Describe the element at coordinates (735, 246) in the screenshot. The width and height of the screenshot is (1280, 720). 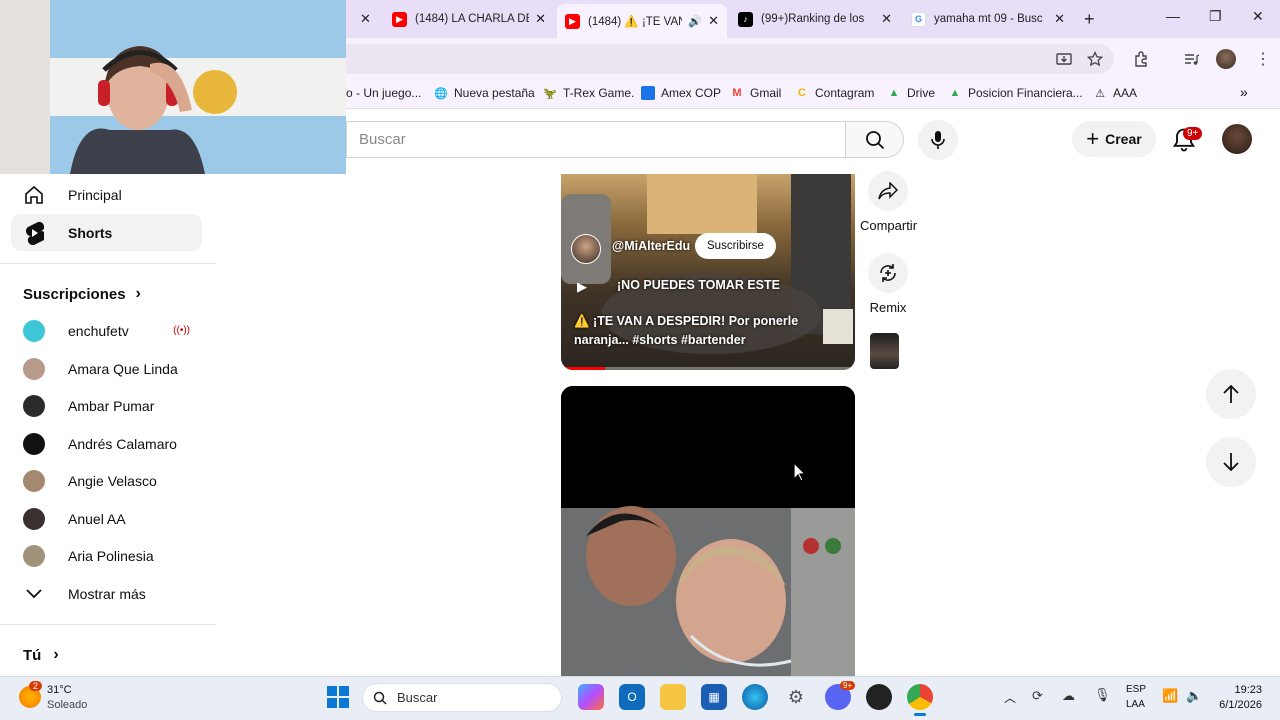
I see `subscribe-button: Suscribirse` at that location.